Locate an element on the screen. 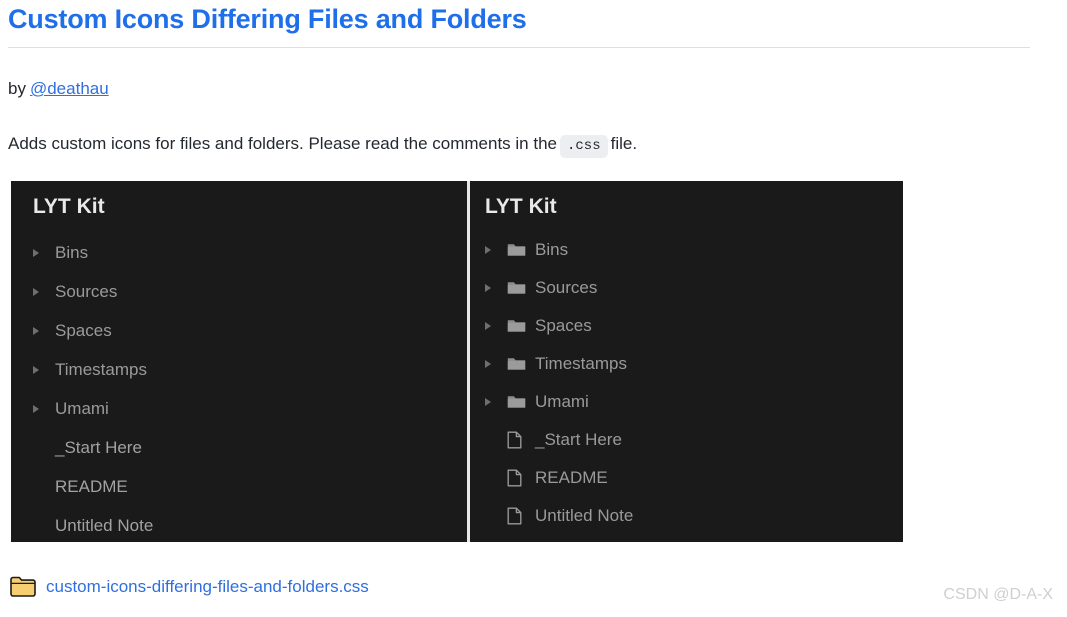 The height and width of the screenshot is (617, 1067). byline: by @deathau is located at coordinates (58, 89).